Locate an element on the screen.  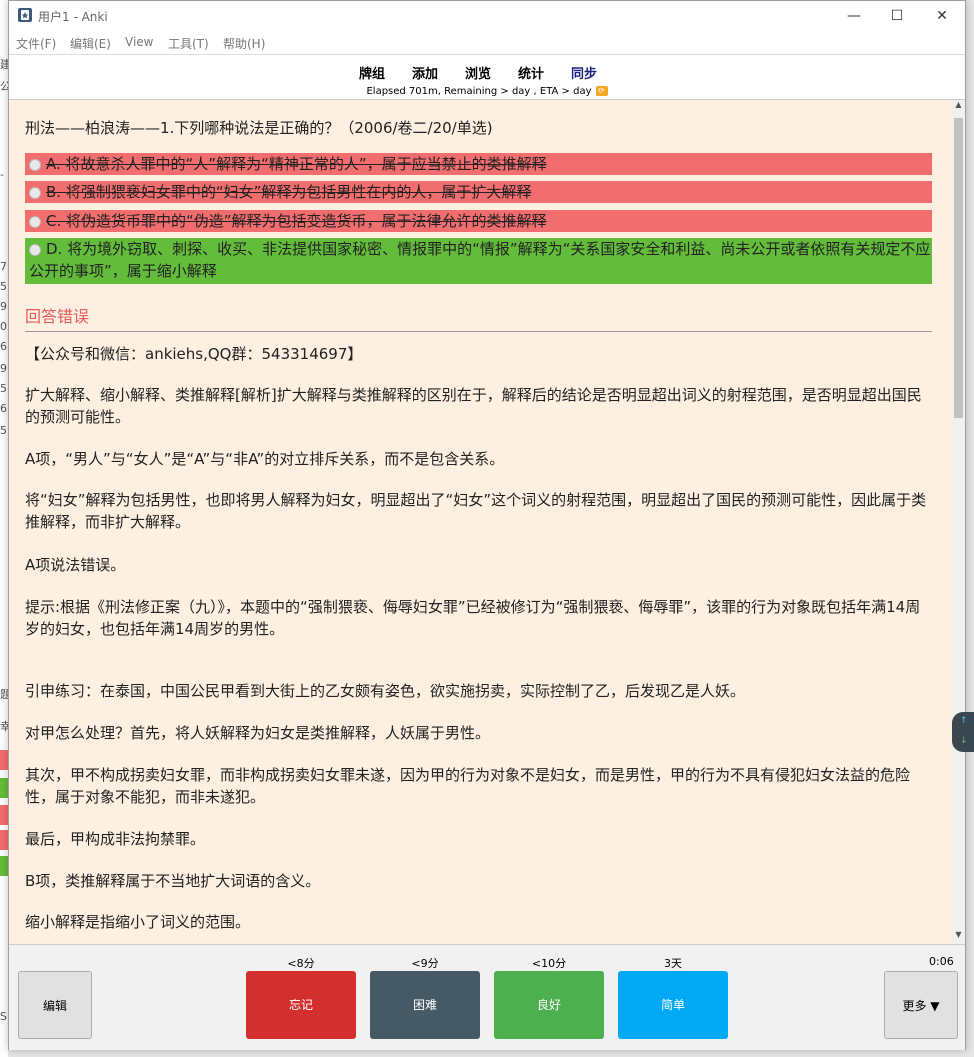
option-b-text: B. 将强制猥亵妇女罪中的“妇女”解释为包括男性在内的人，属于扩大解释 is located at coordinates (289, 192).